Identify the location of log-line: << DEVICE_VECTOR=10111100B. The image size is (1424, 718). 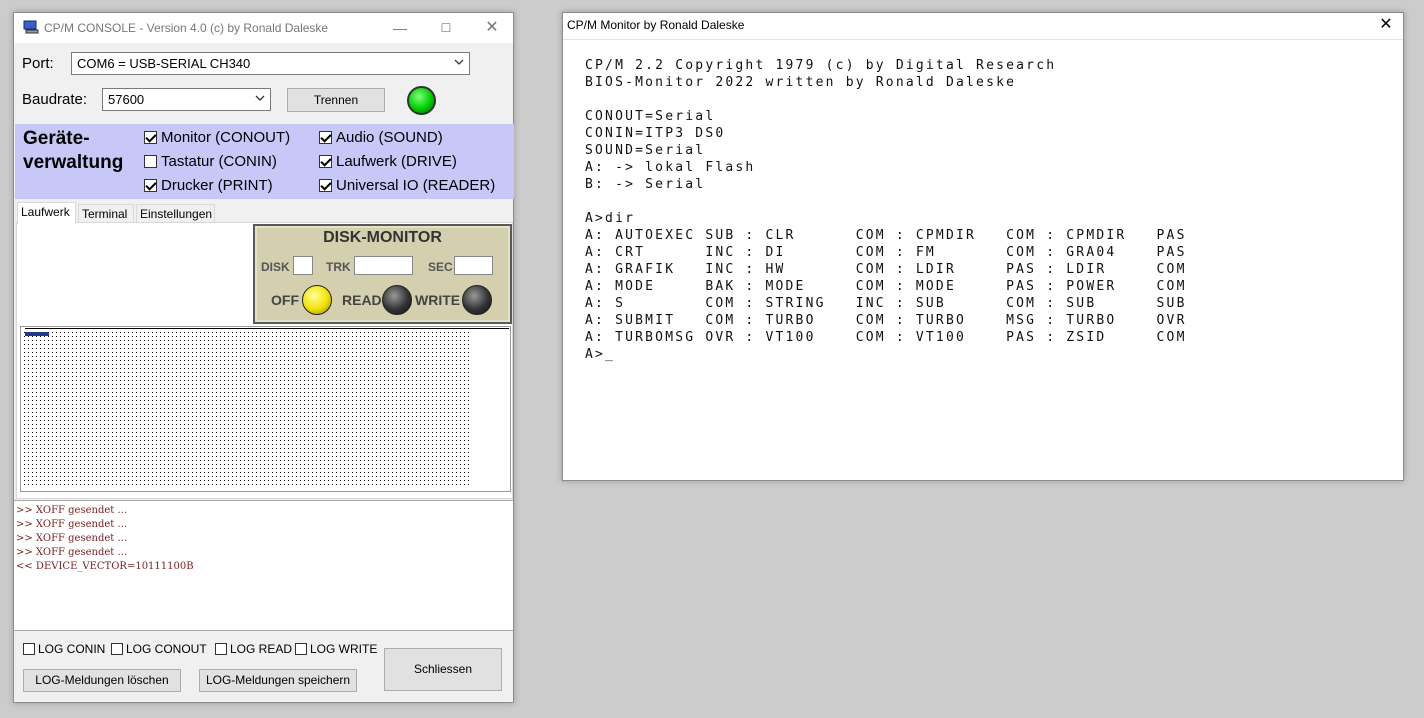
(105, 566).